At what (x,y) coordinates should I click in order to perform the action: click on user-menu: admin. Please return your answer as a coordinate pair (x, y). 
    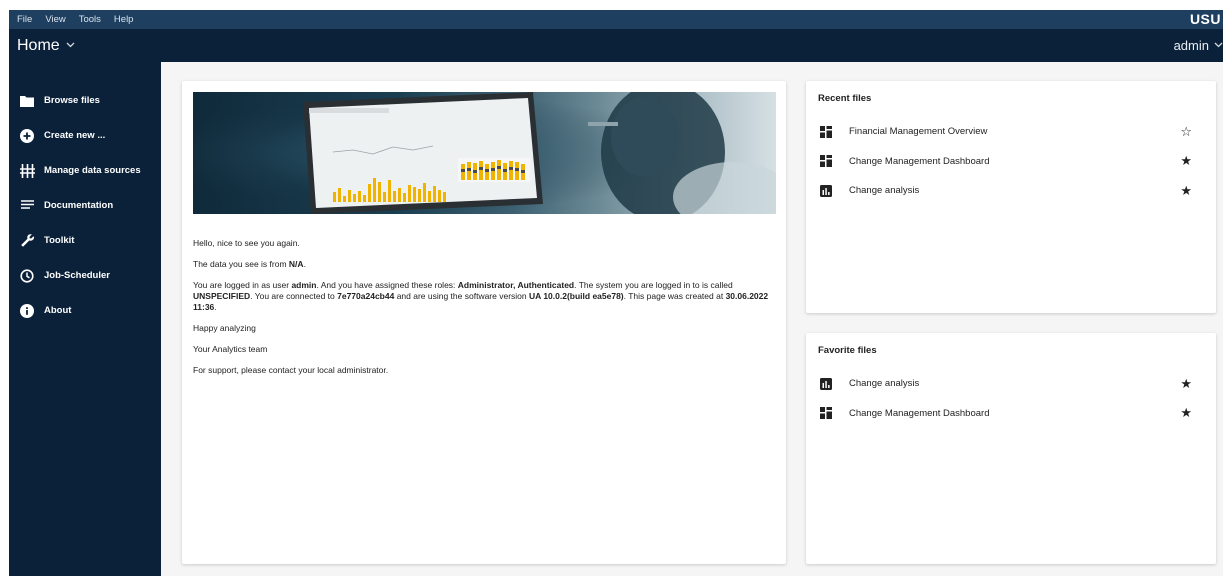
    Looking at the image, I should click on (1198, 45).